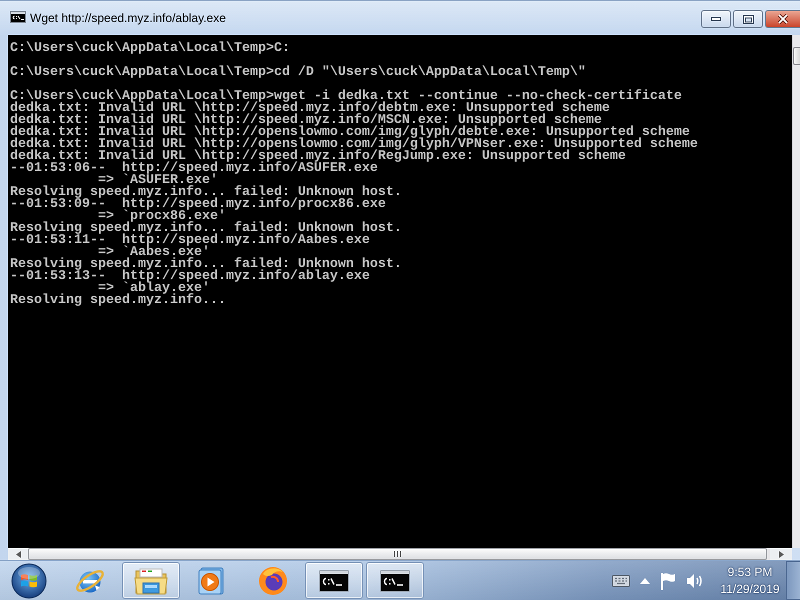 This screenshot has height=600, width=800. Describe the element at coordinates (154, 289) in the screenshot. I see `console-line: => `ablay.exe'` at that location.